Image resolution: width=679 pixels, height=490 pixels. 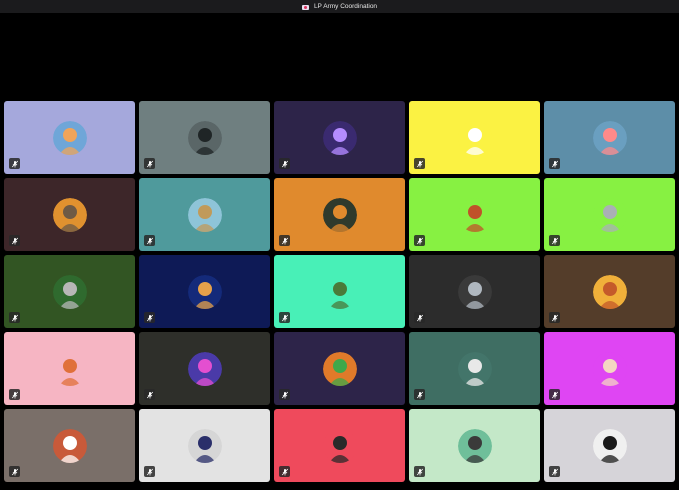 What do you see at coordinates (345, 6) in the screenshot?
I see `window-title: LP Army Coordination` at bounding box center [345, 6].